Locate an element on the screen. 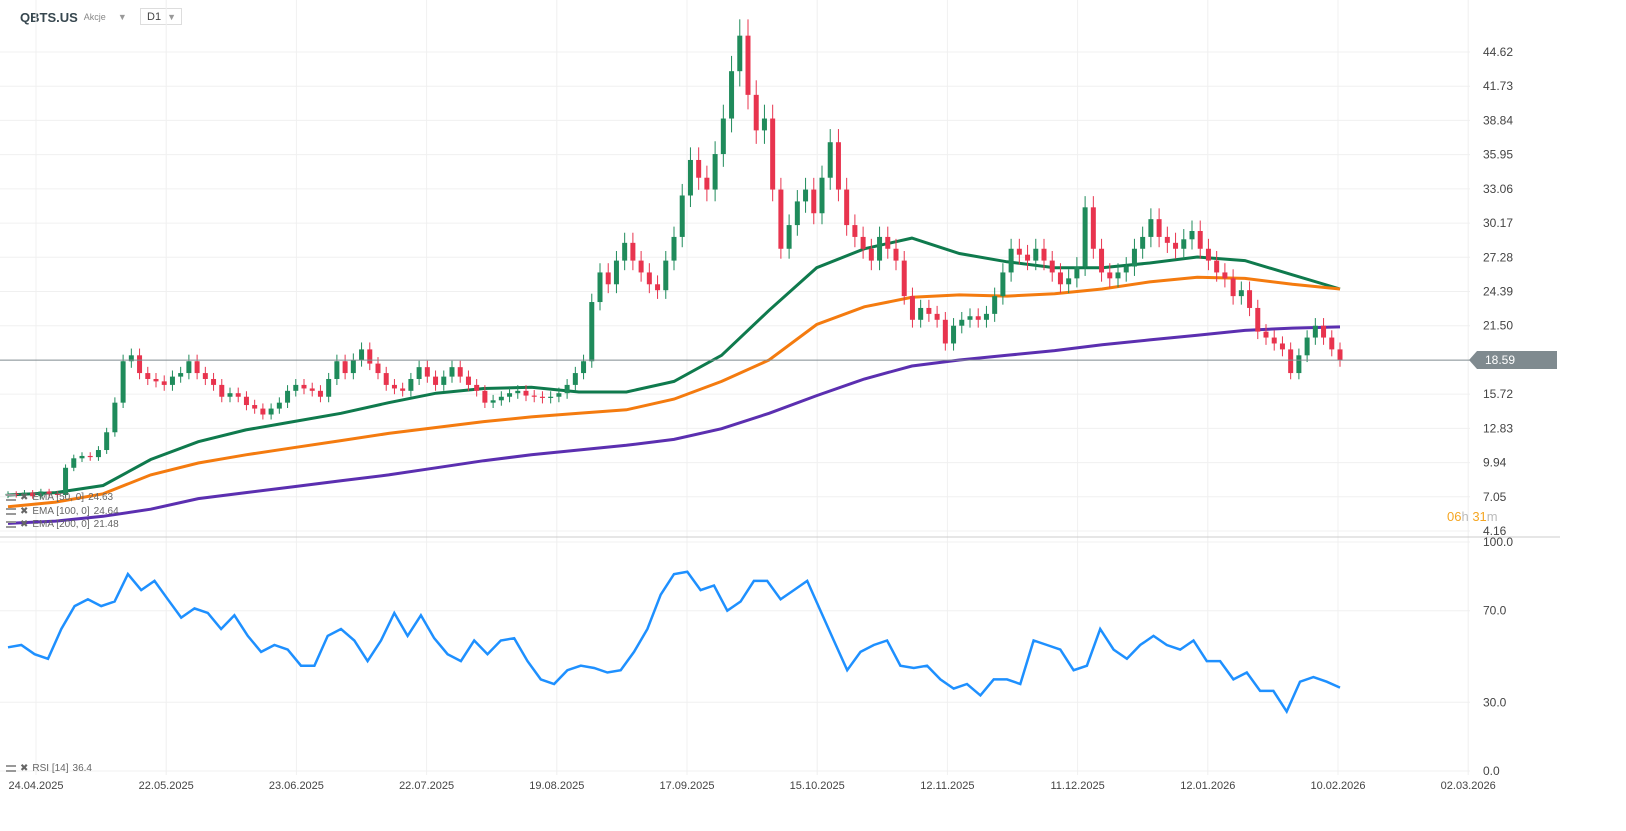 The width and height of the screenshot is (1626, 831). x-tick-label: 02.03.2026 is located at coordinates (1468, 786).